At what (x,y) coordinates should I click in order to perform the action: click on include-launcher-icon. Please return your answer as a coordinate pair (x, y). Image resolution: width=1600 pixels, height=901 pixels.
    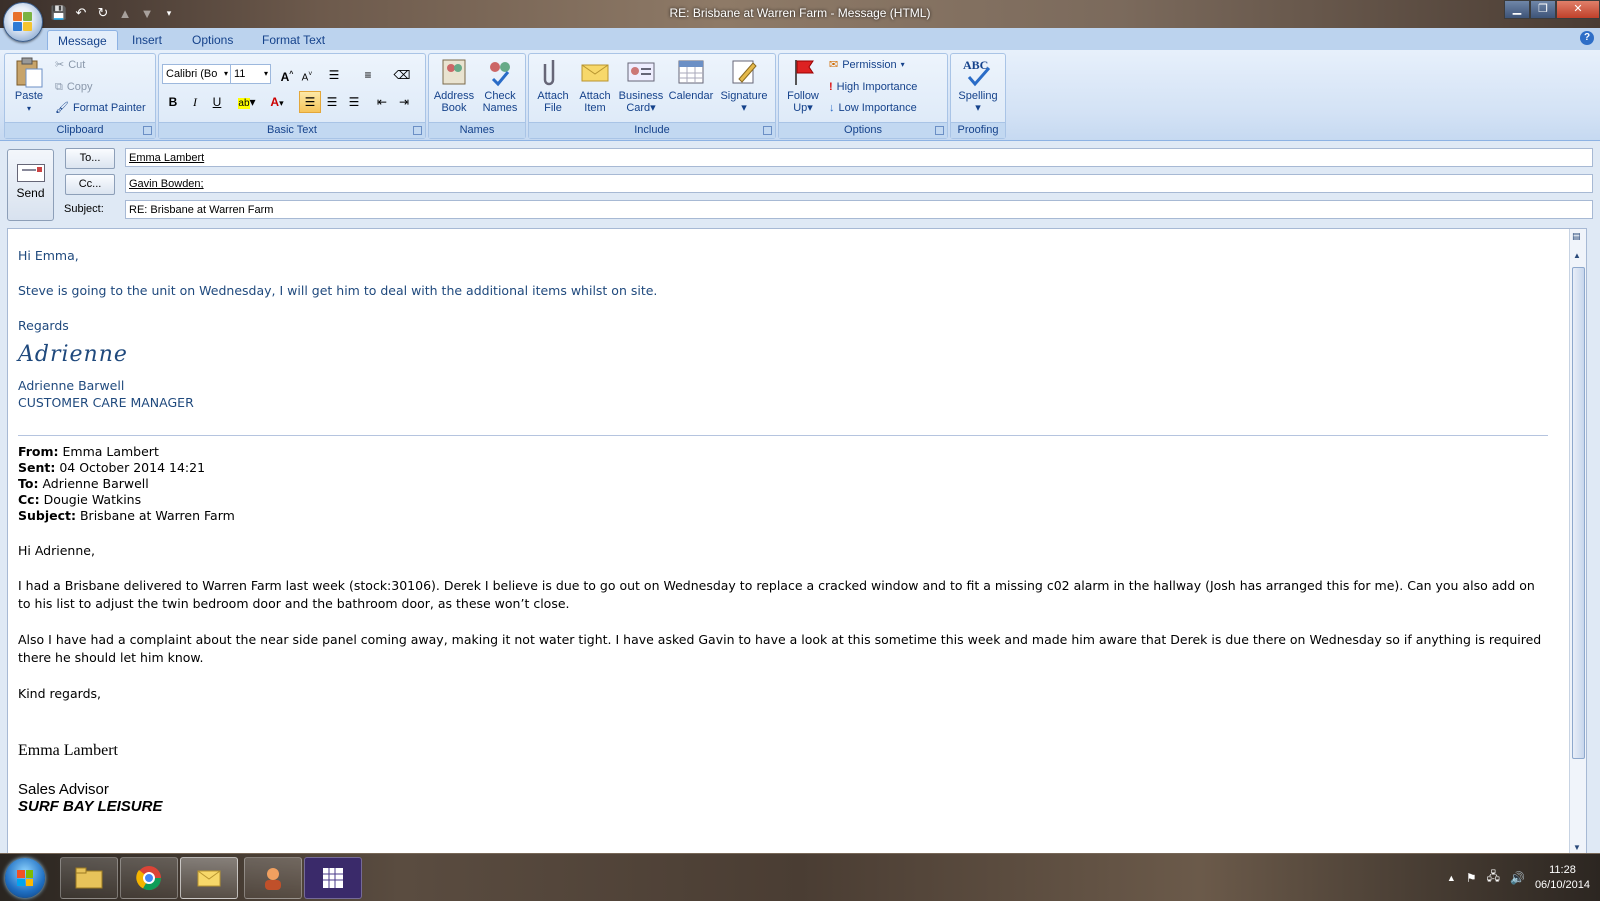
    Looking at the image, I should click on (767, 130).